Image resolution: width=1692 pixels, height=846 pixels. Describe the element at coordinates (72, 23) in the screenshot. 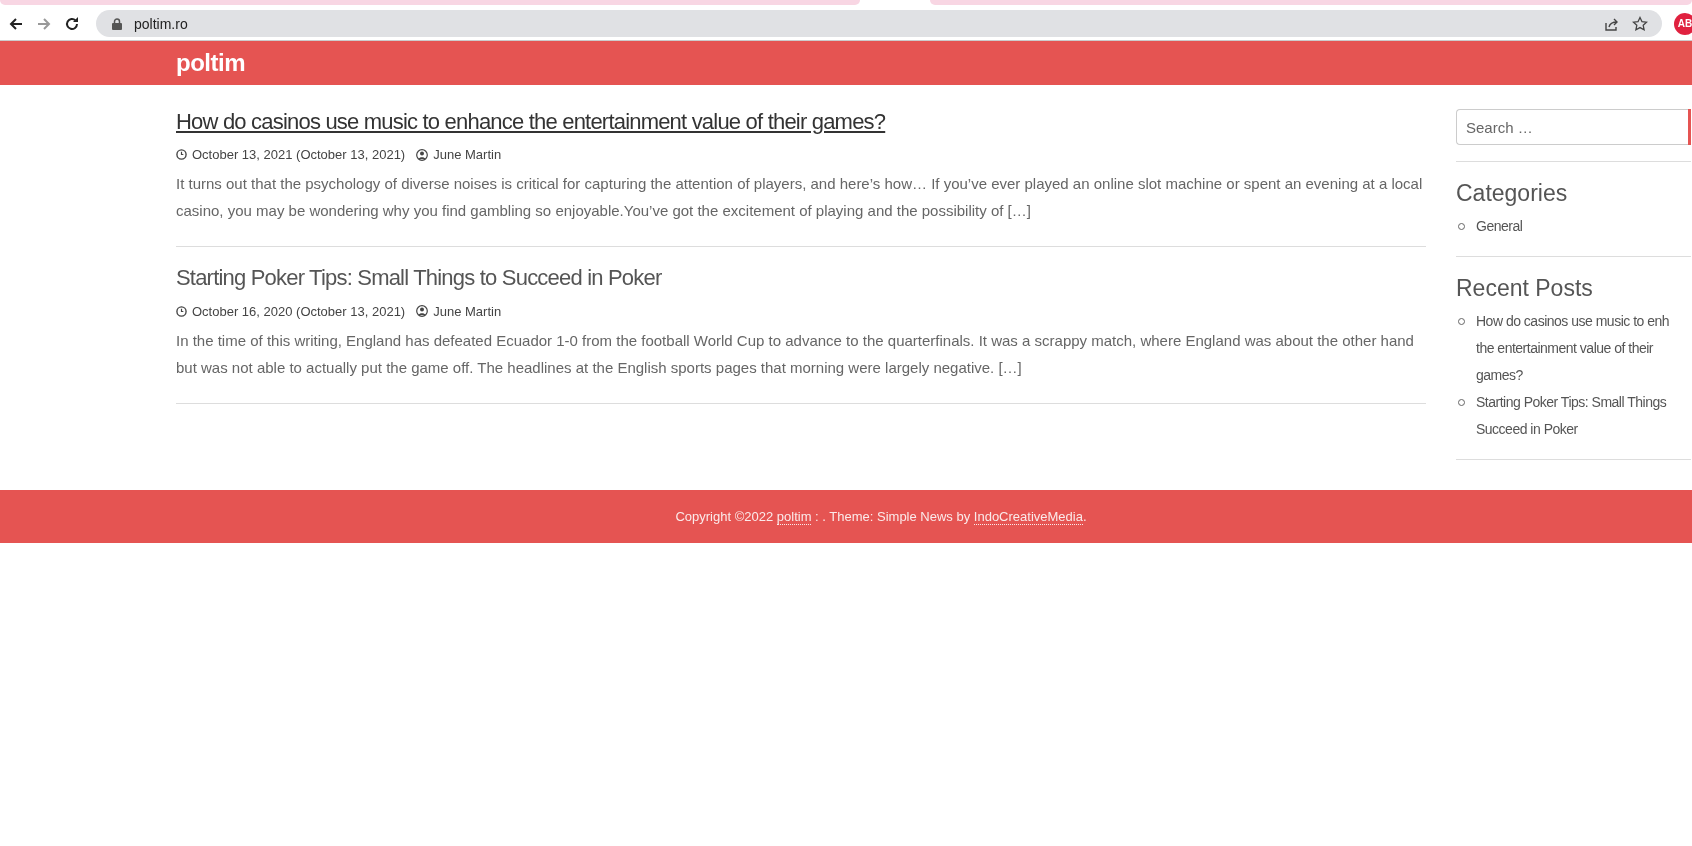

I see `reload-icon` at that location.